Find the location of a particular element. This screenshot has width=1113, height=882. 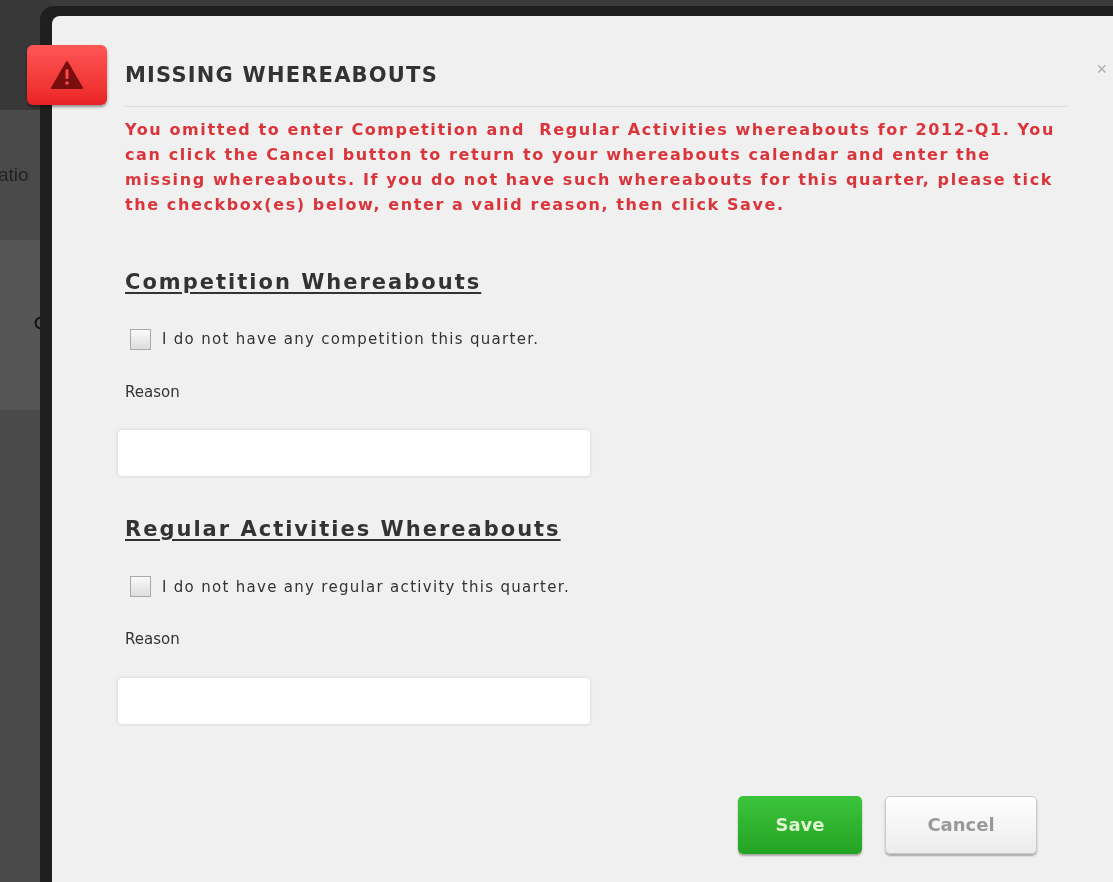

dialog-title: MISSING WHEREABOUTS is located at coordinates (281, 75).